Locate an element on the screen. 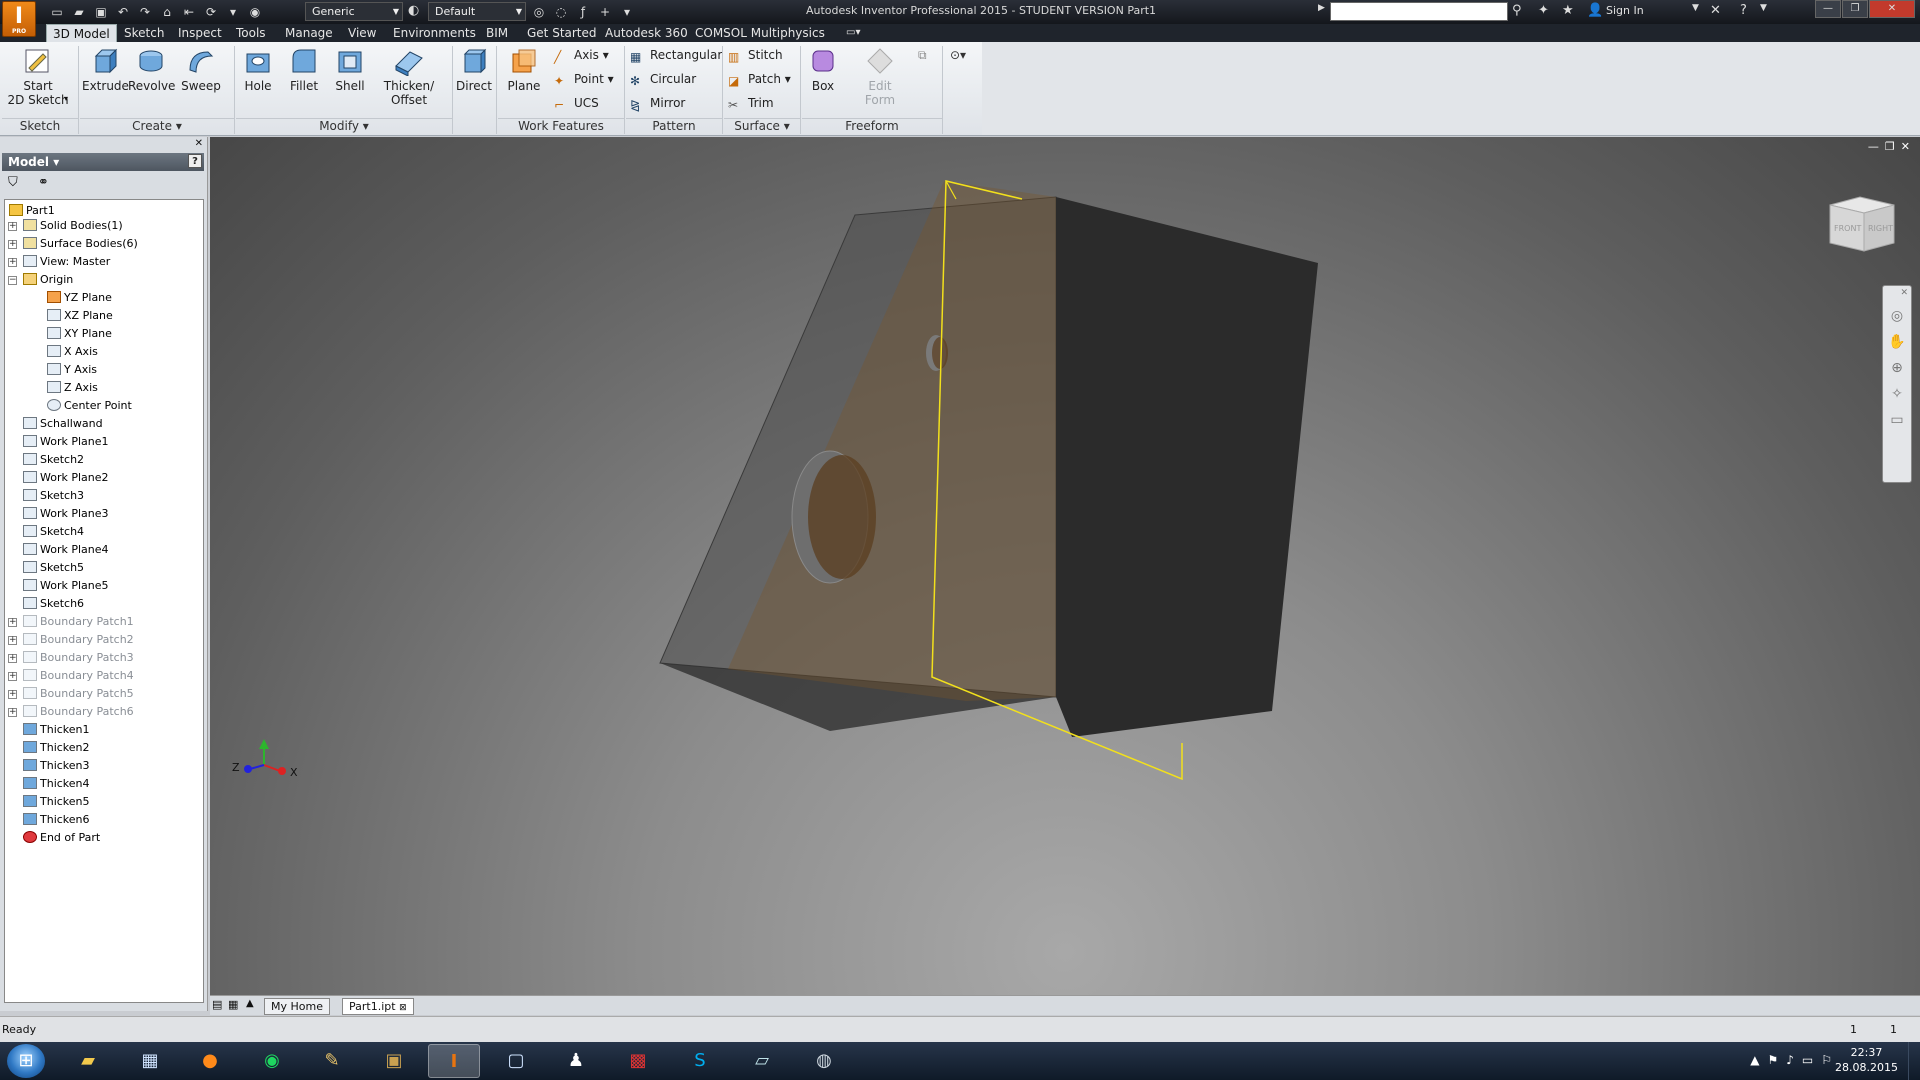 This screenshot has height=1080, width=1920. star-icon: ★ is located at coordinates (1568, 10).